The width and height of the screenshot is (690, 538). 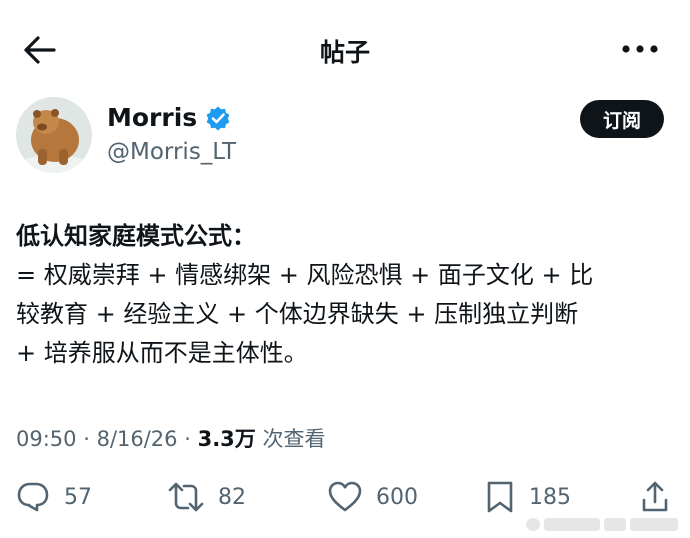 What do you see at coordinates (640, 49) in the screenshot?
I see `more-options-icon` at bounding box center [640, 49].